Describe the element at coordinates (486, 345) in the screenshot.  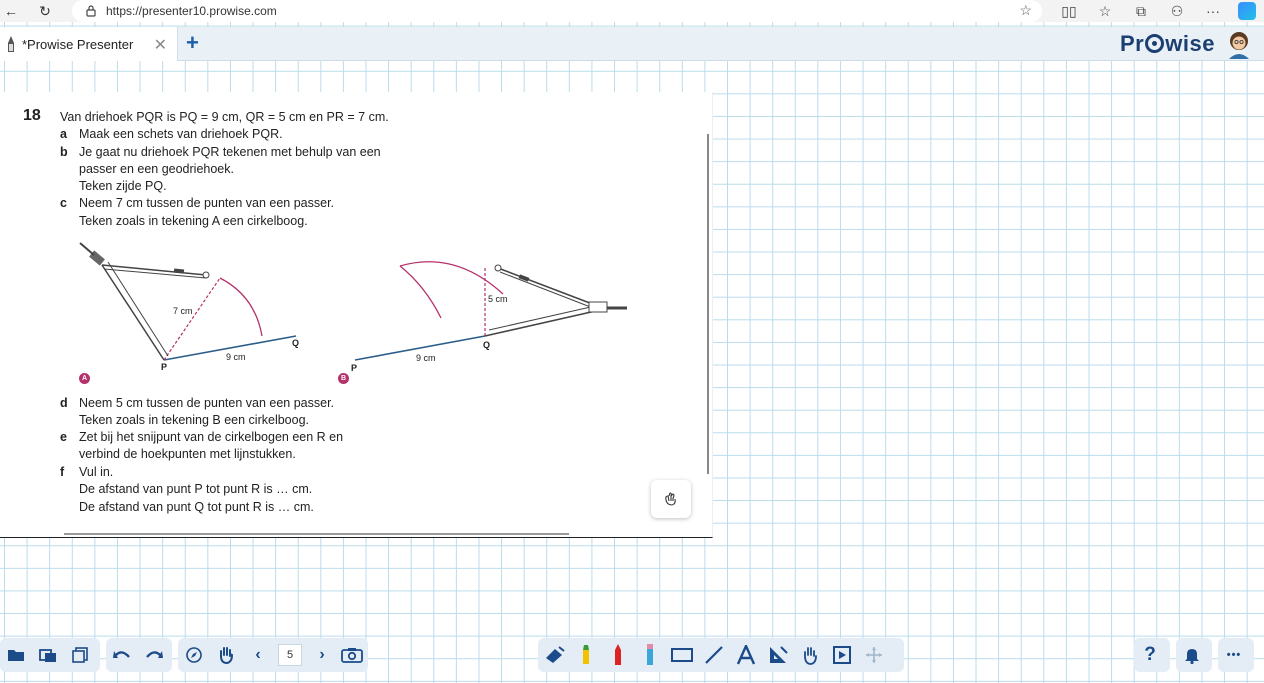
I see `fig-b-point-q: Q` at that location.